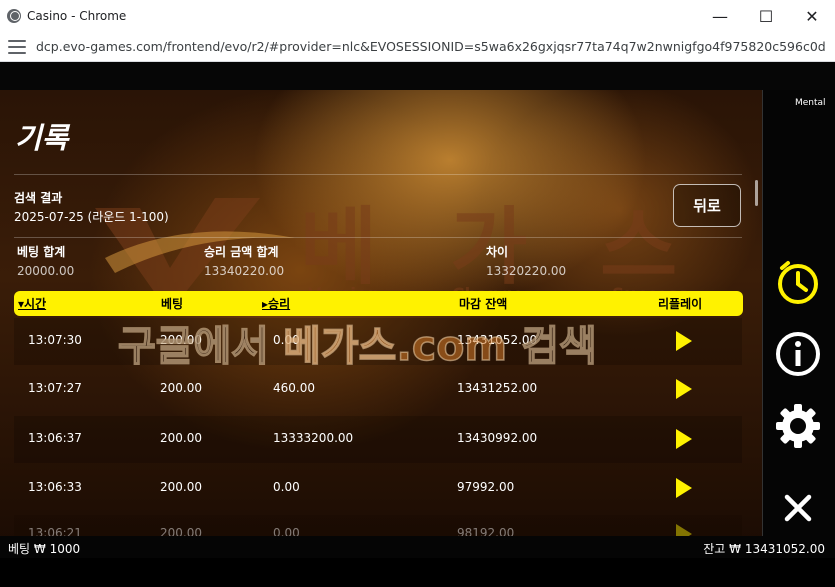  Describe the element at coordinates (798, 426) in the screenshot. I see `gear-icon` at that location.